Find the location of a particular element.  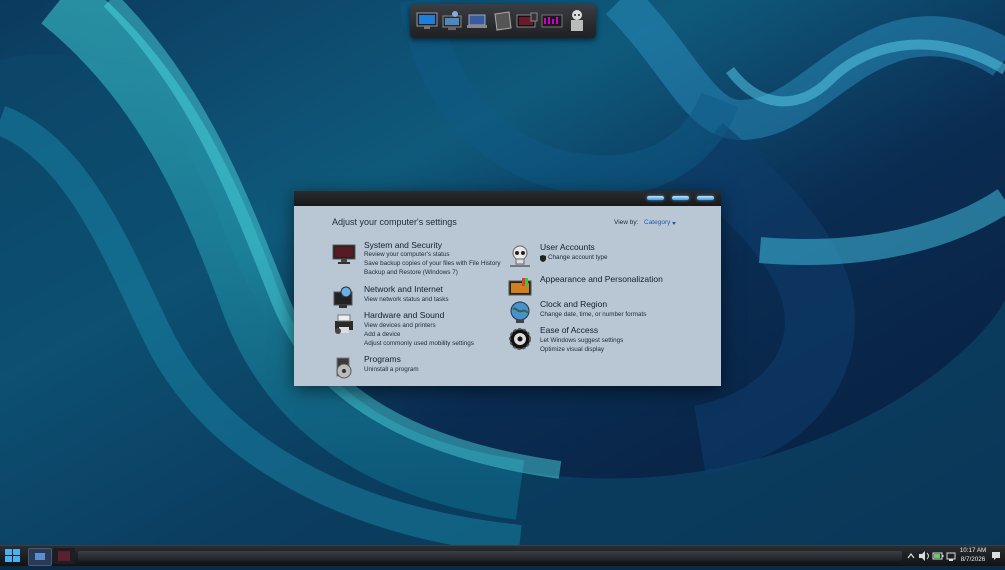

category-link: Add a device is located at coordinates (382, 334).